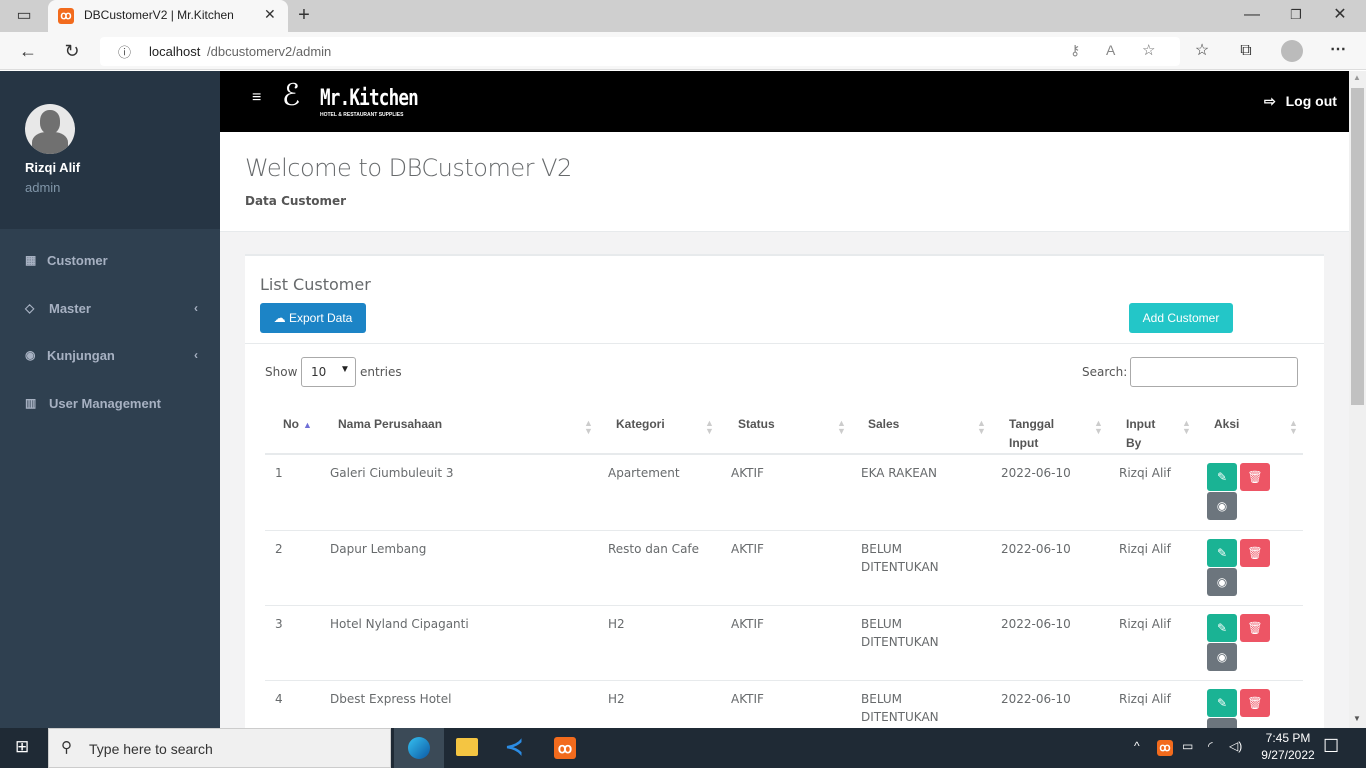 Image resolution: width=1366 pixels, height=768 pixels. I want to click on company-name: Galeri Ciumbuleuit 3, so click(392, 473).